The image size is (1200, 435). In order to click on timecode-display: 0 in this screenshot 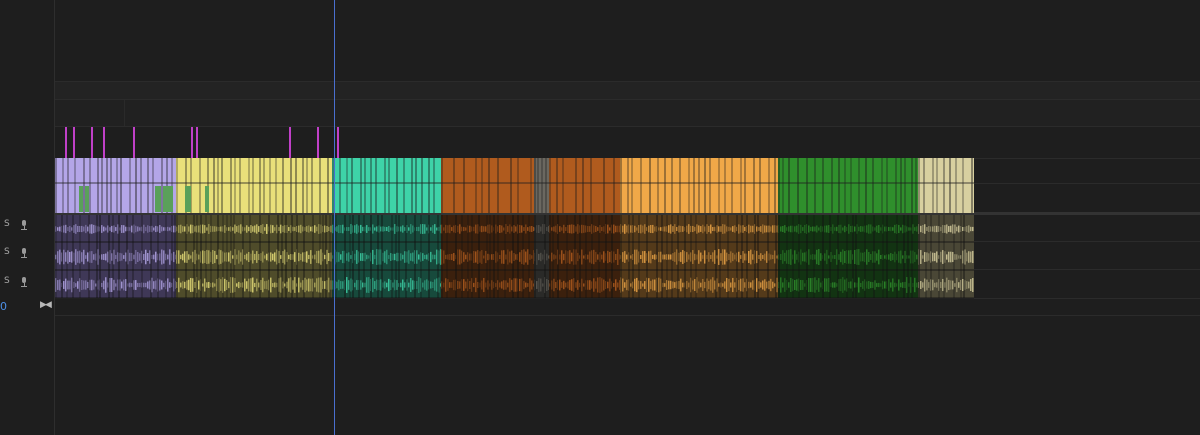, I will do `click(3, 306)`.